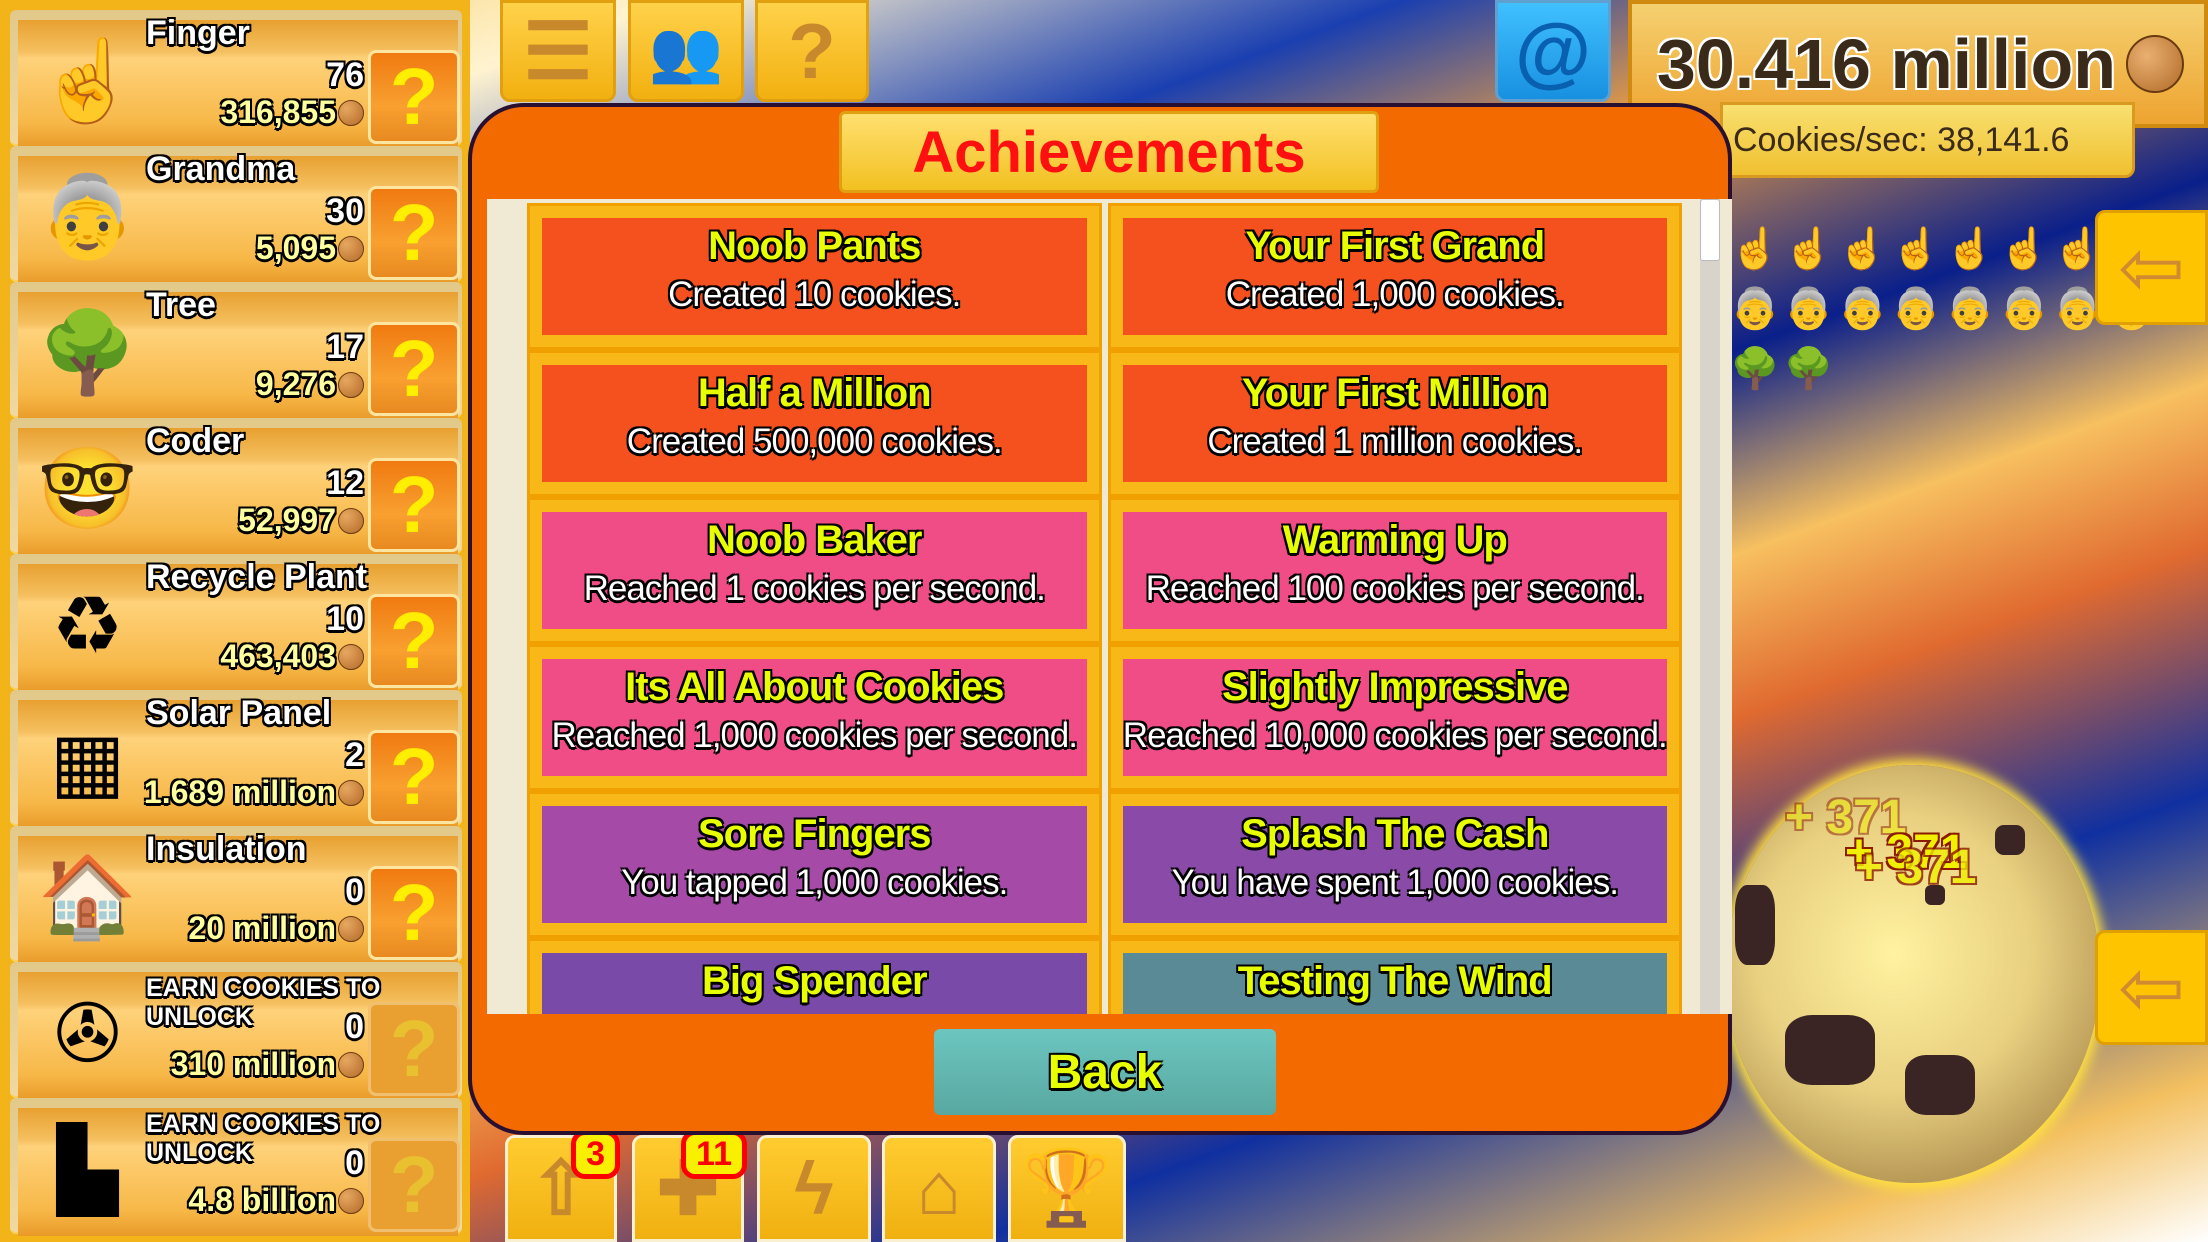 The width and height of the screenshot is (2208, 1242). I want to click on achievement-description: Reached 1 cookies per second., so click(814, 588).